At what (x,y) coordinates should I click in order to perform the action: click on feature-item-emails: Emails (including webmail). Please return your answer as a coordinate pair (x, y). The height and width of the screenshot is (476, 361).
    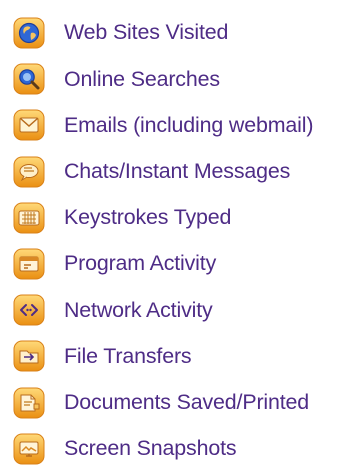
    Looking at the image, I should click on (186, 125).